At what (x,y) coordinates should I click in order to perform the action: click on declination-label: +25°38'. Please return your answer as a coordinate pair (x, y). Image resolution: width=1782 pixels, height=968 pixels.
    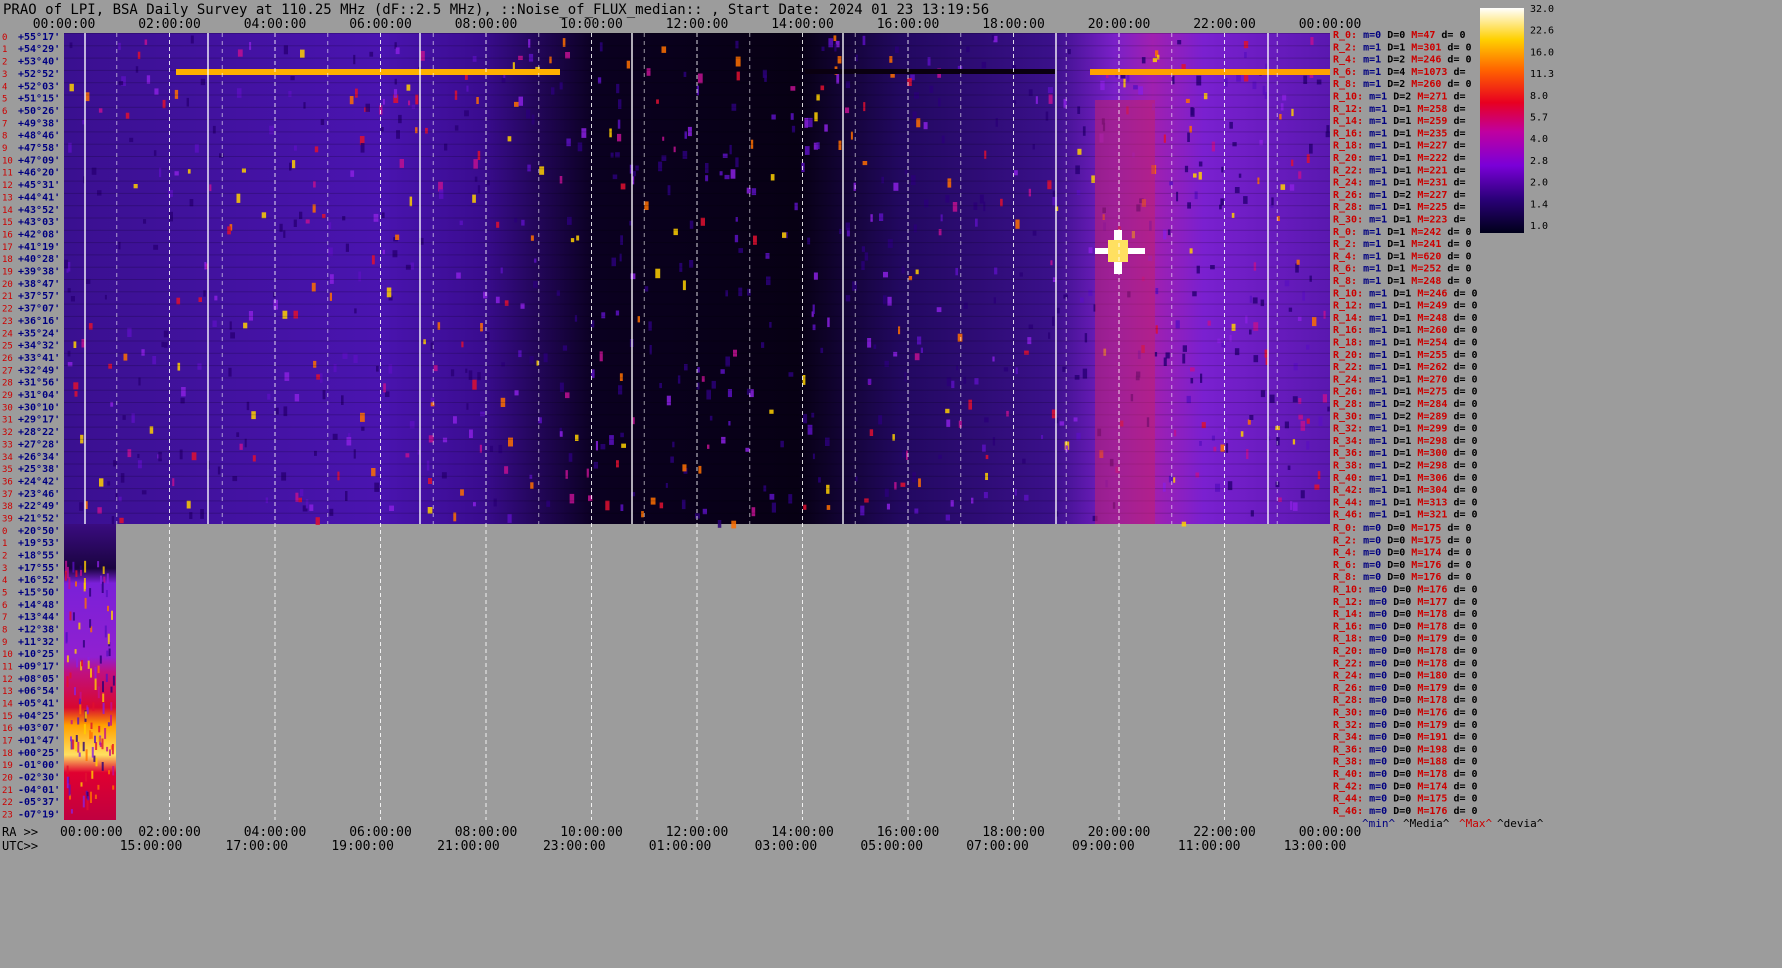
    Looking at the image, I should click on (39, 469).